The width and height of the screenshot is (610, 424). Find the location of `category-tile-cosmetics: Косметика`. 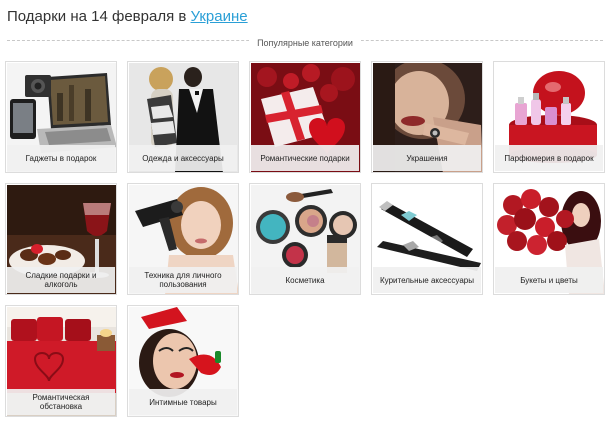

category-tile-cosmetics: Косметика is located at coordinates (305, 239).